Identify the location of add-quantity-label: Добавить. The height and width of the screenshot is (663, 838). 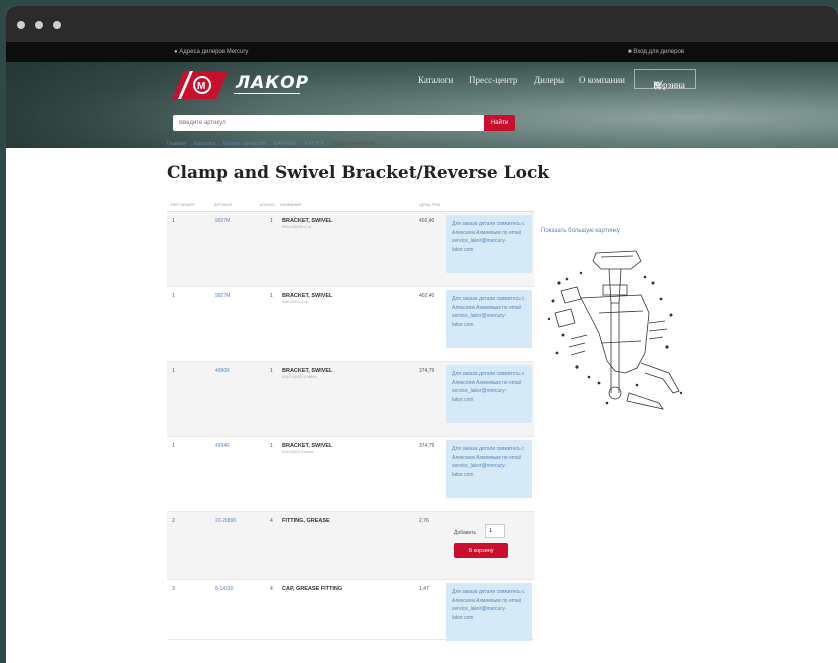
(465, 533).